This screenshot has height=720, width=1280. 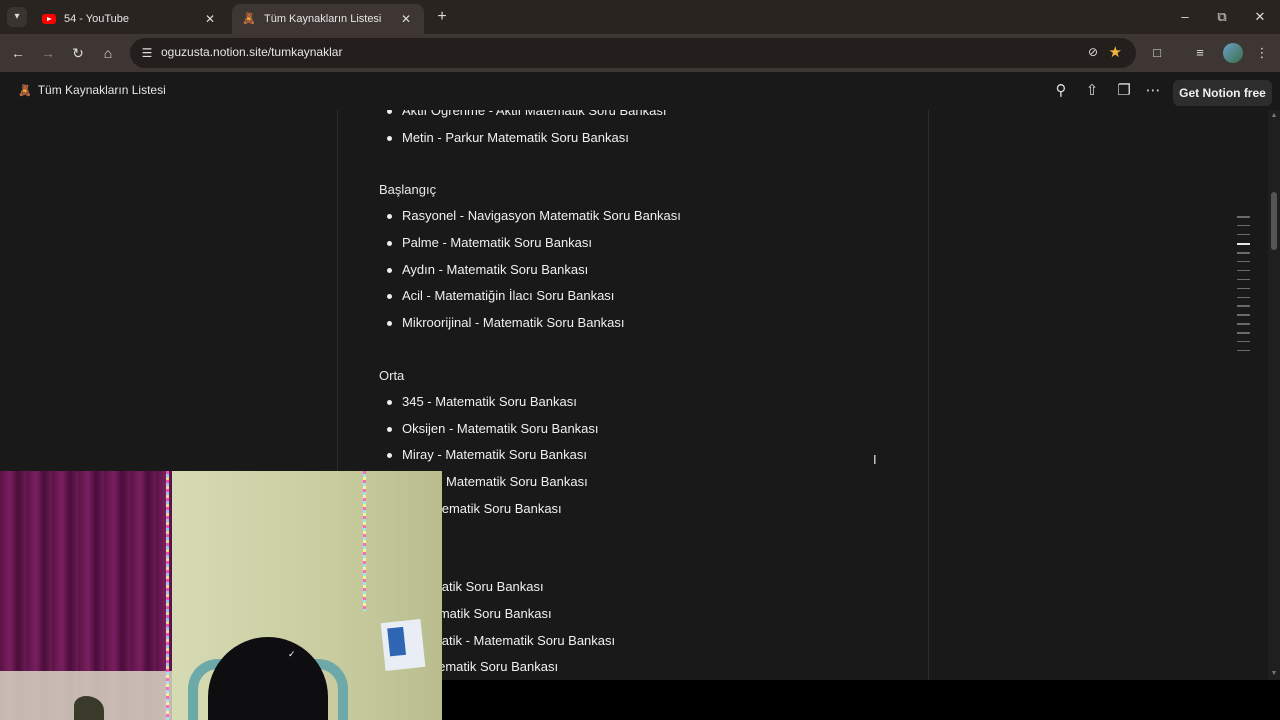 I want to click on minimize-icon: –, so click(x=1185, y=17).